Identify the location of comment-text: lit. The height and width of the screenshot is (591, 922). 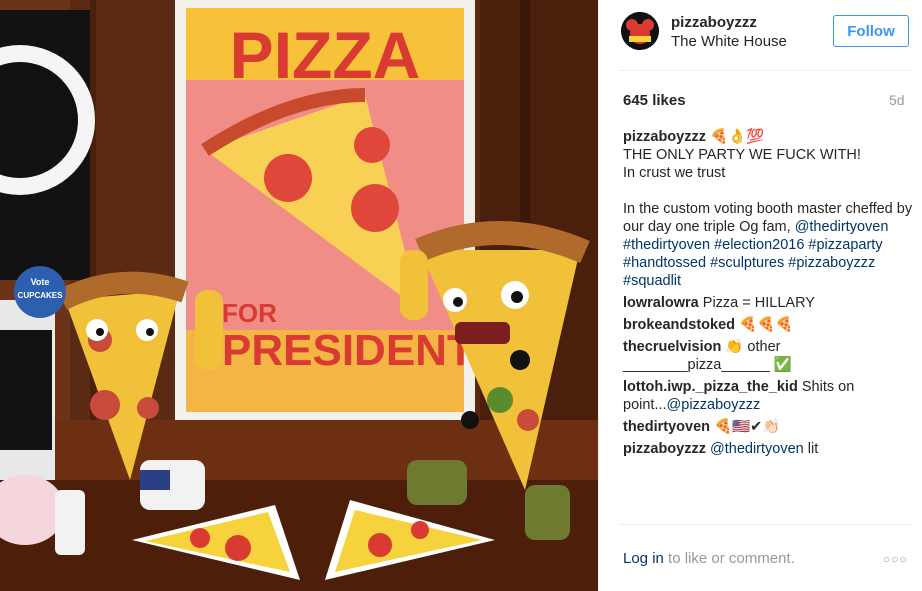
(813, 449).